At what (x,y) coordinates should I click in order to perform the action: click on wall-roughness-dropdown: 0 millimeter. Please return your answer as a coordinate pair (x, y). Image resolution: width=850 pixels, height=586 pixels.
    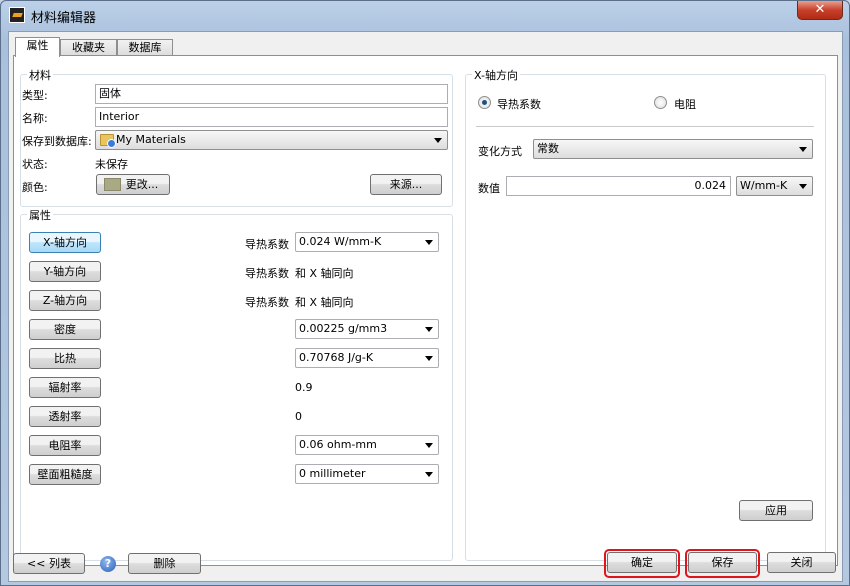
    Looking at the image, I should click on (367, 474).